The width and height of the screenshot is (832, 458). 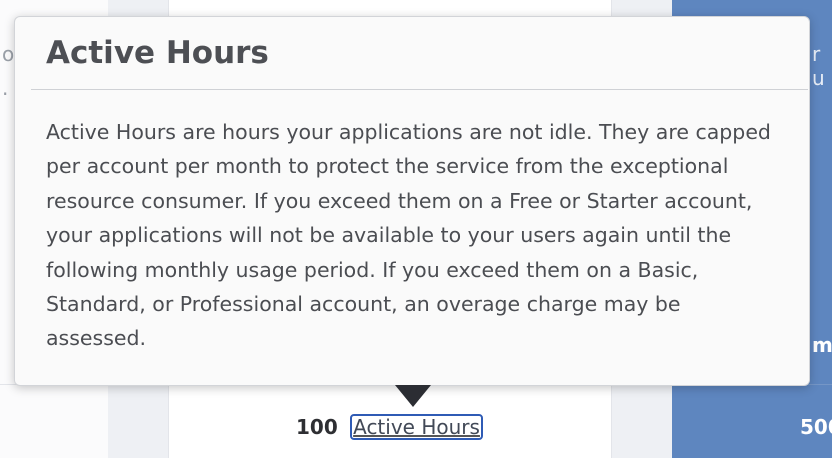 I want to click on partial-text: r u, so click(x=818, y=66).